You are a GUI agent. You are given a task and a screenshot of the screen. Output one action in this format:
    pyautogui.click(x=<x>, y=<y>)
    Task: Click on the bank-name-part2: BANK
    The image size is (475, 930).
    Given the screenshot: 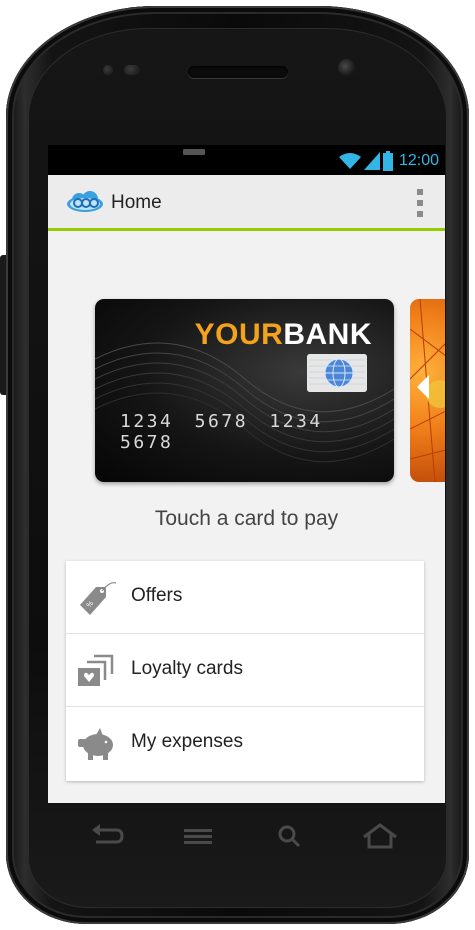 What is the action you would take?
    pyautogui.click(x=327, y=334)
    